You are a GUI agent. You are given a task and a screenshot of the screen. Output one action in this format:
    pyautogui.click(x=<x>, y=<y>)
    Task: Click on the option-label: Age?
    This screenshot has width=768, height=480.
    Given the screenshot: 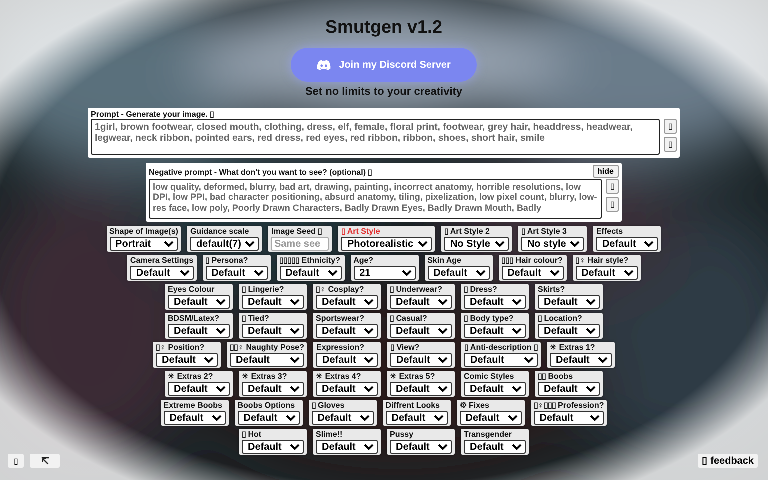 What is the action you would take?
    pyautogui.click(x=364, y=261)
    